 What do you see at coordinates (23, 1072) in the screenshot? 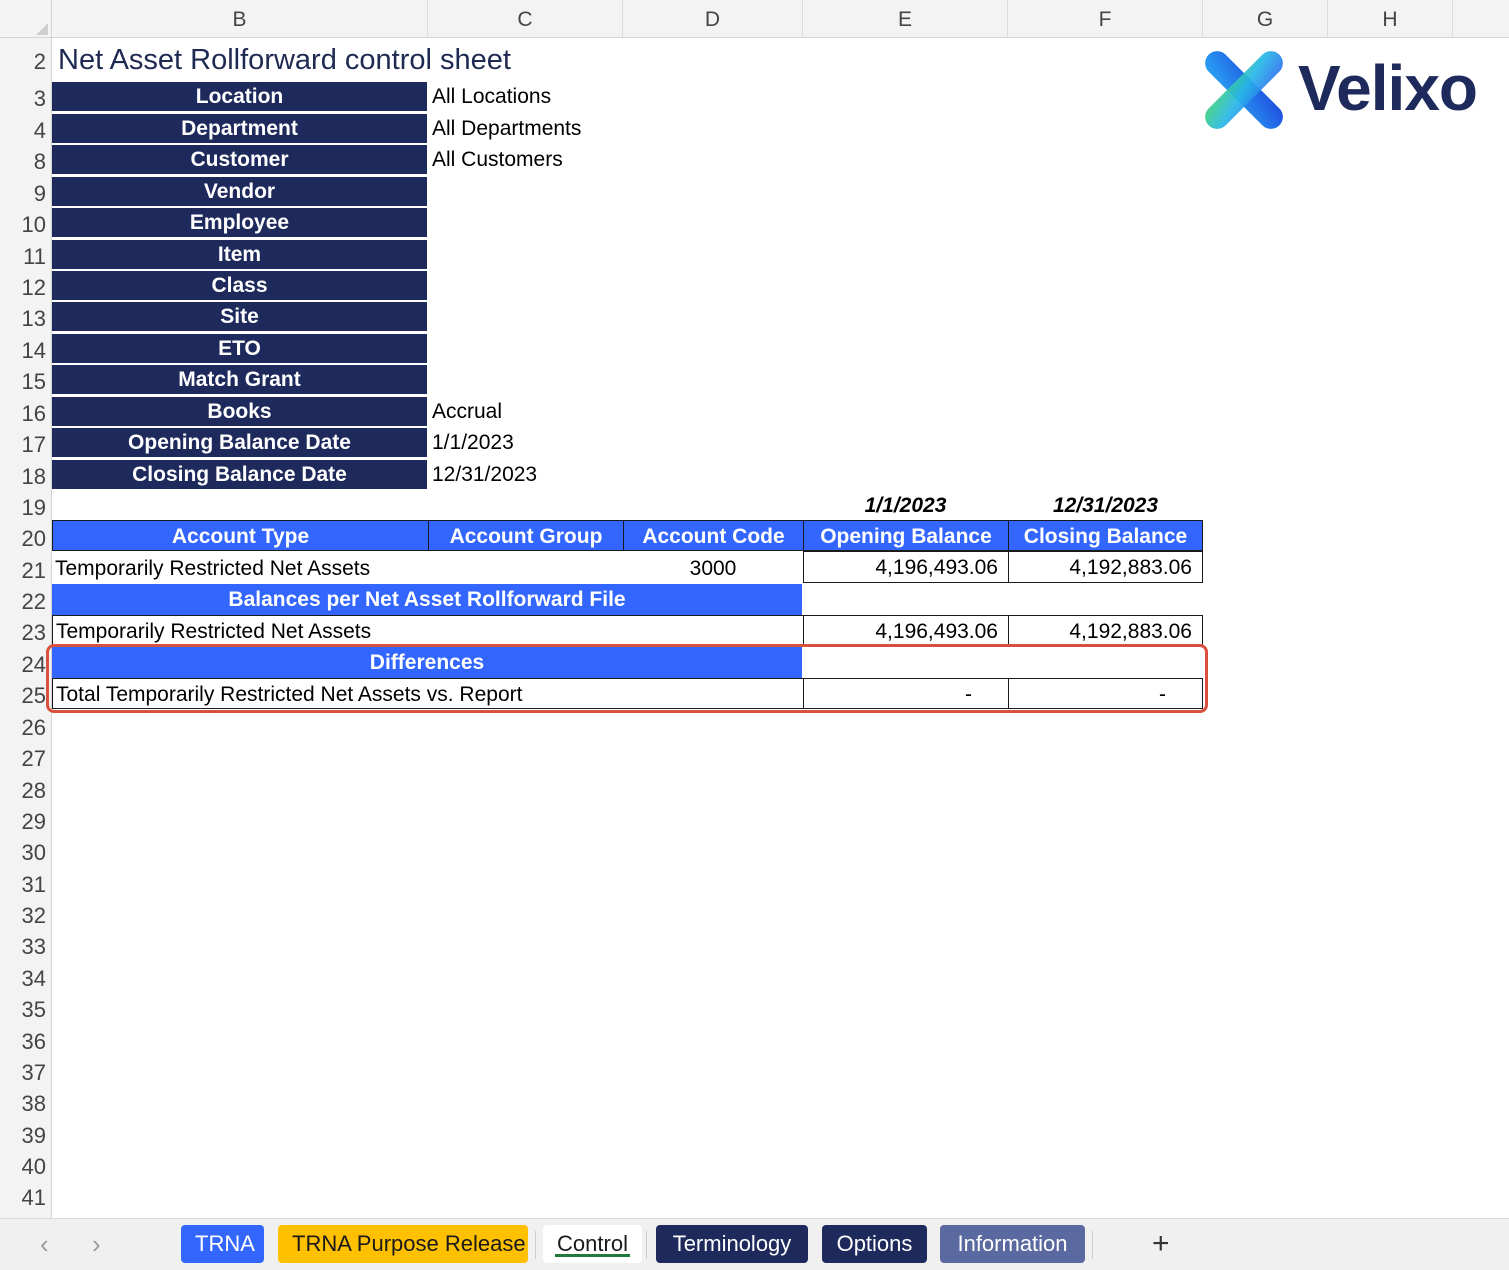
I see `row-header-37: 37` at bounding box center [23, 1072].